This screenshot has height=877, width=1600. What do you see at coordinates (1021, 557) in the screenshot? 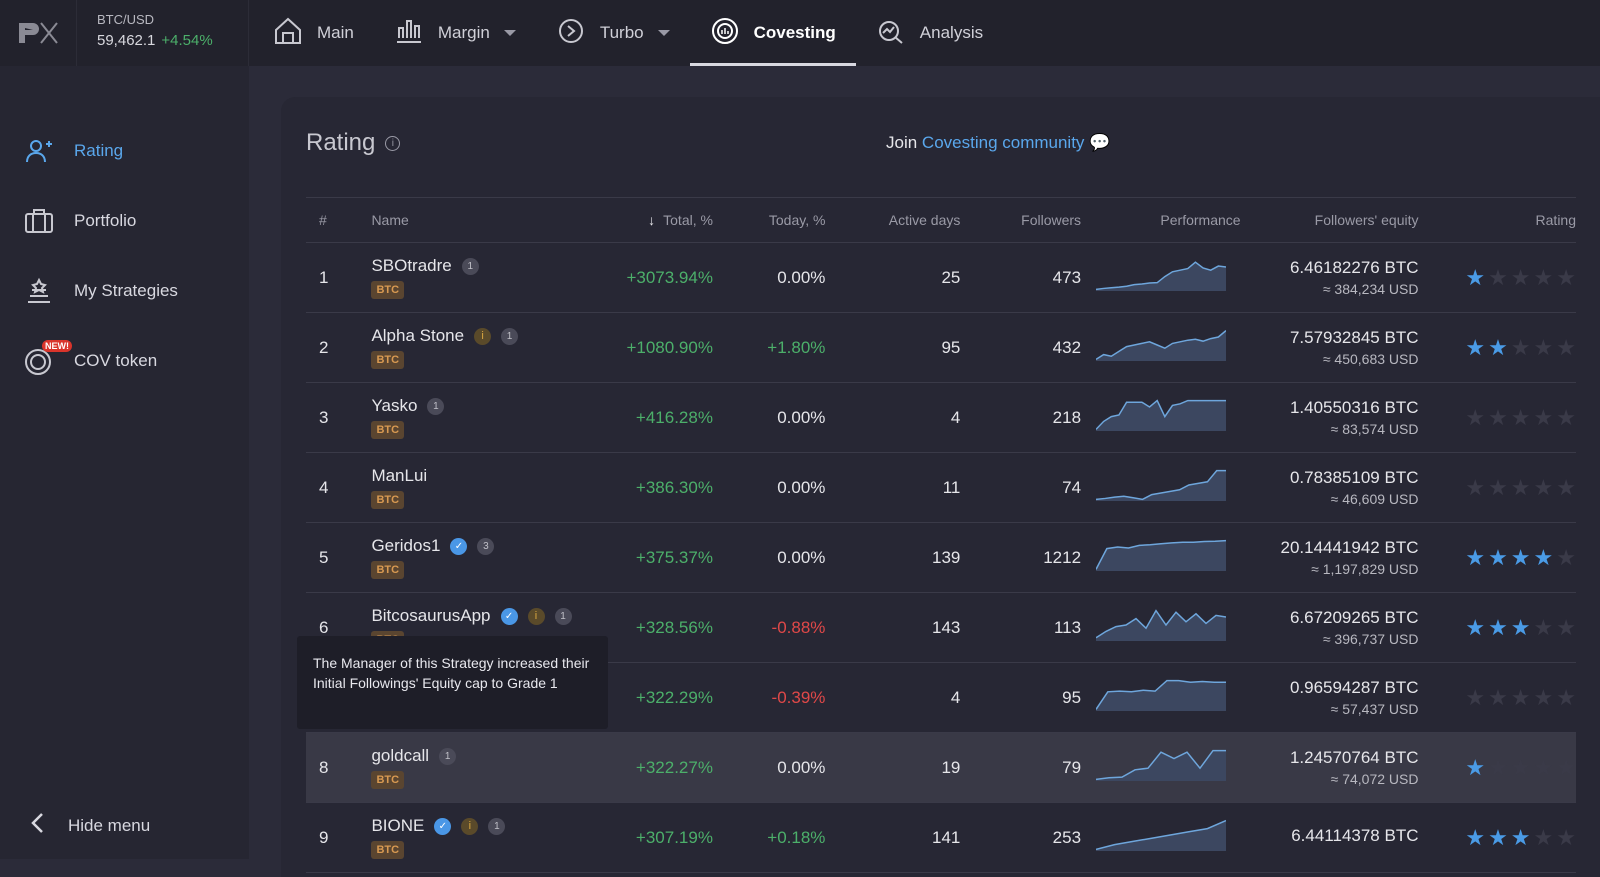
I see `followers: 1212` at bounding box center [1021, 557].